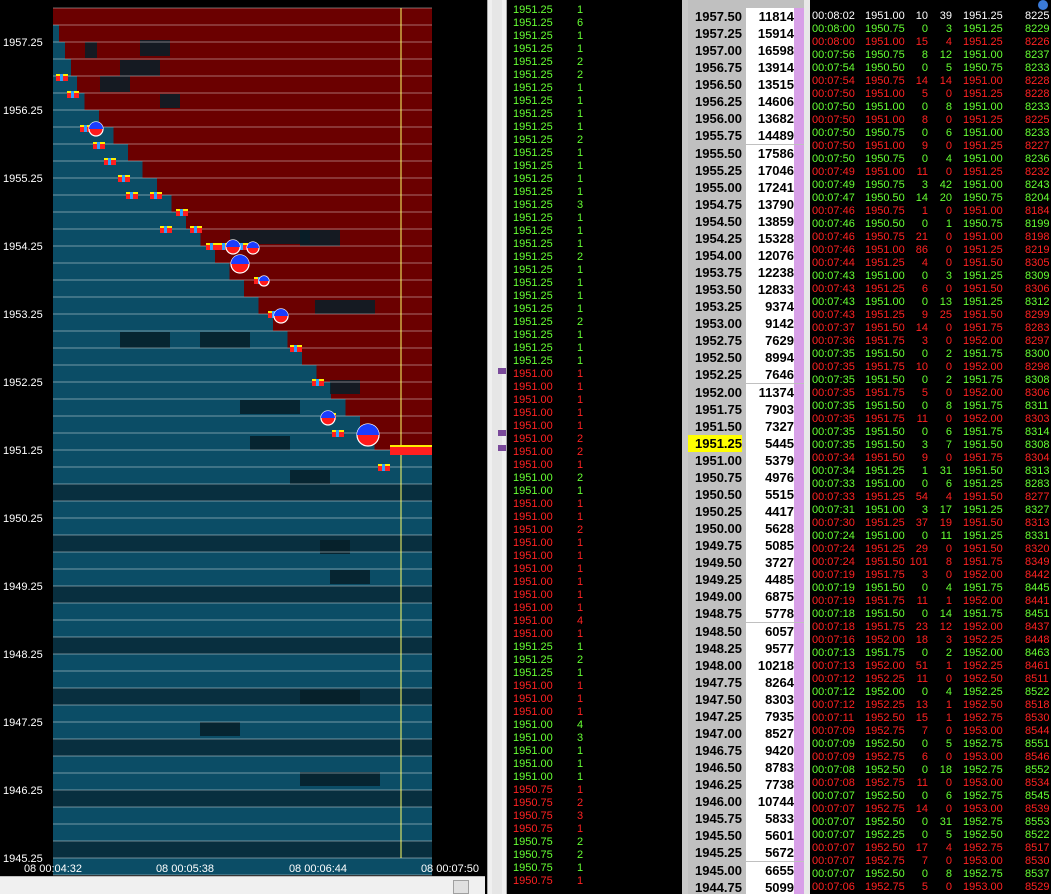  Describe the element at coordinates (930, 523) in the screenshot. I see `trade-row: 00:07:30 1951.25 37 19 1951.50 8313` at that location.